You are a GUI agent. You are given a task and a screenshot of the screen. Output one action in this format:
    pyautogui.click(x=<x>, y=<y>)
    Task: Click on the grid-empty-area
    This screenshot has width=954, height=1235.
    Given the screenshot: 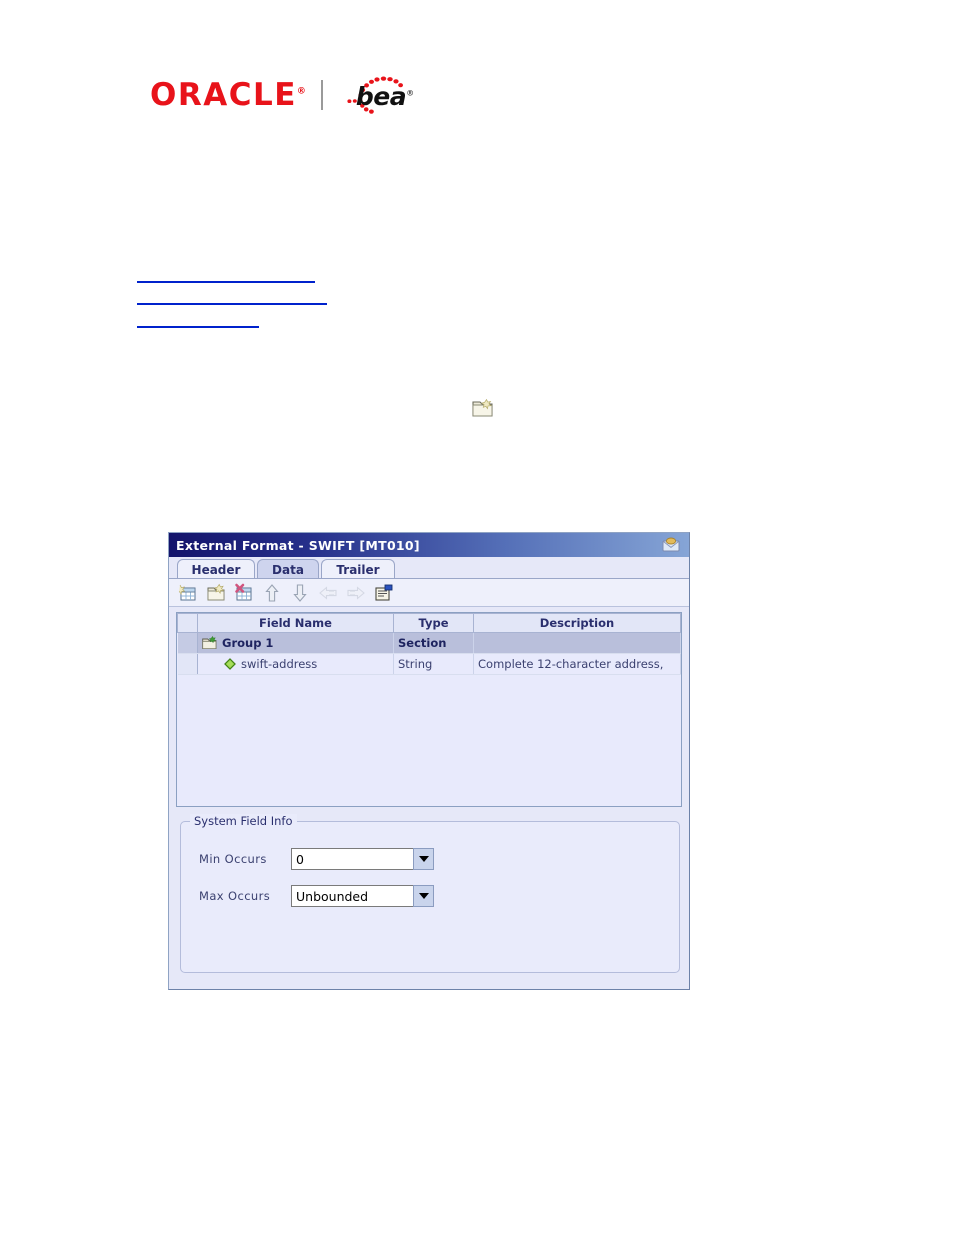 What is the action you would take?
    pyautogui.click(x=429, y=725)
    